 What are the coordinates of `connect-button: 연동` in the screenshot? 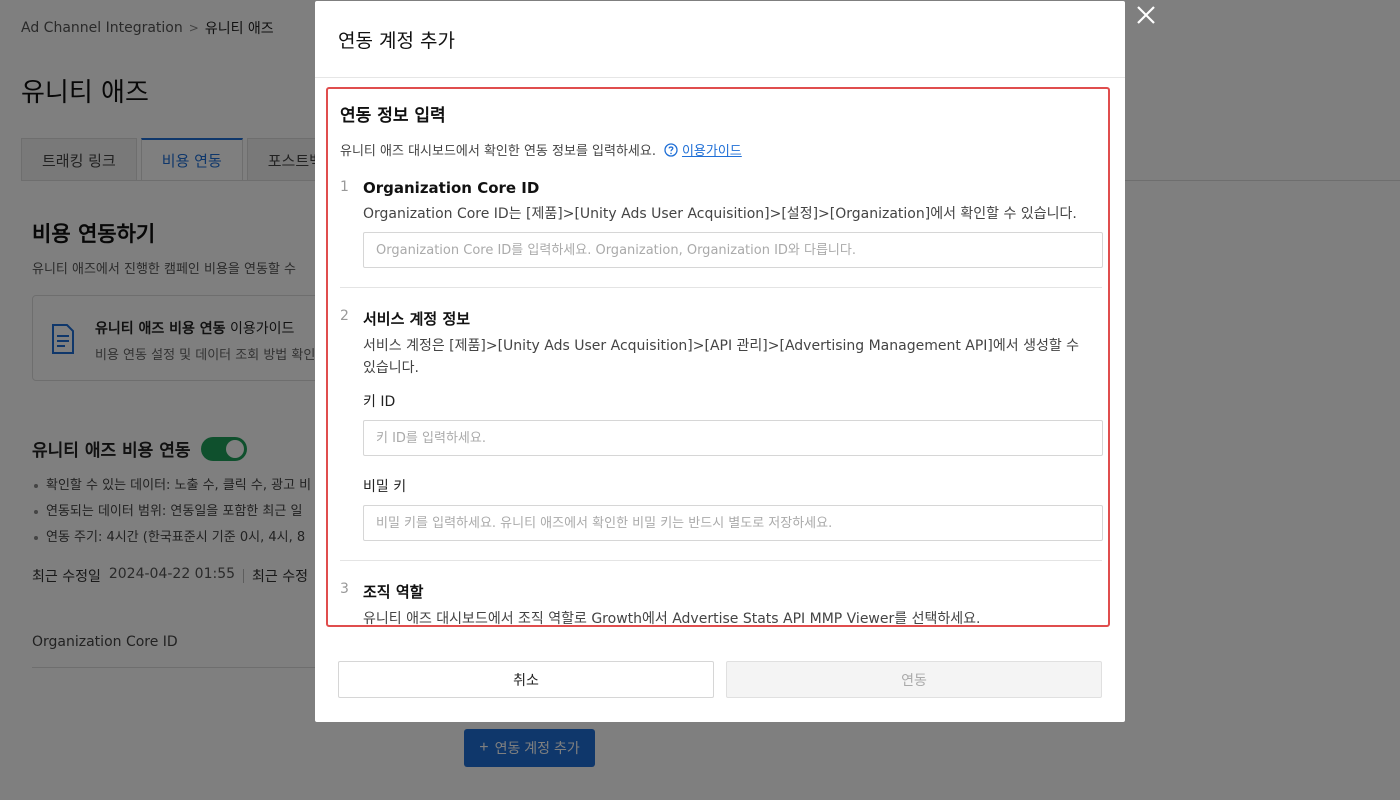 It's located at (914, 679).